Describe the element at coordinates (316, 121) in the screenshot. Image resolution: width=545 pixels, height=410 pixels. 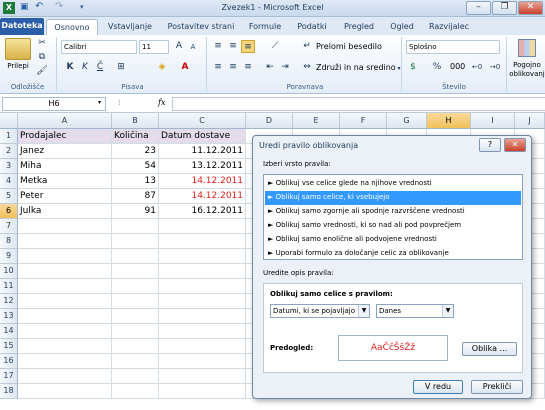
I see `column-header: E` at that location.